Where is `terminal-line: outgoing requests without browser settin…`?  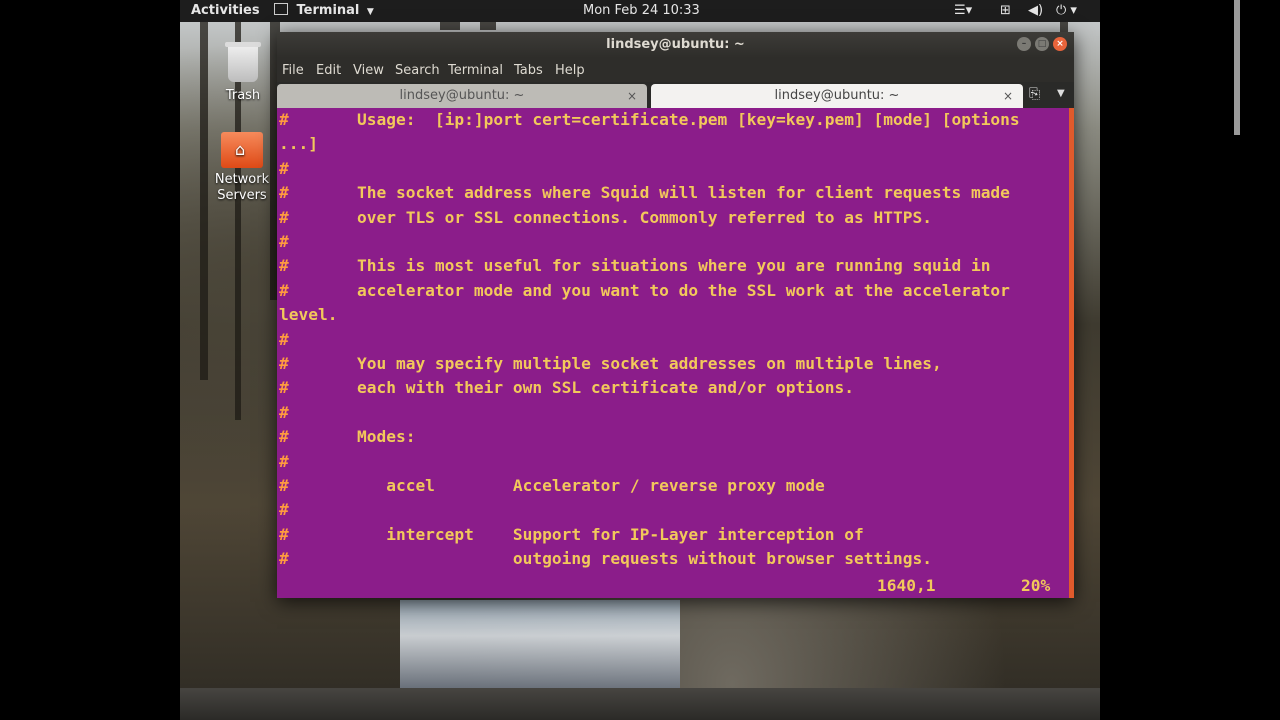 terminal-line: outgoing requests without browser settin… is located at coordinates (605, 559).